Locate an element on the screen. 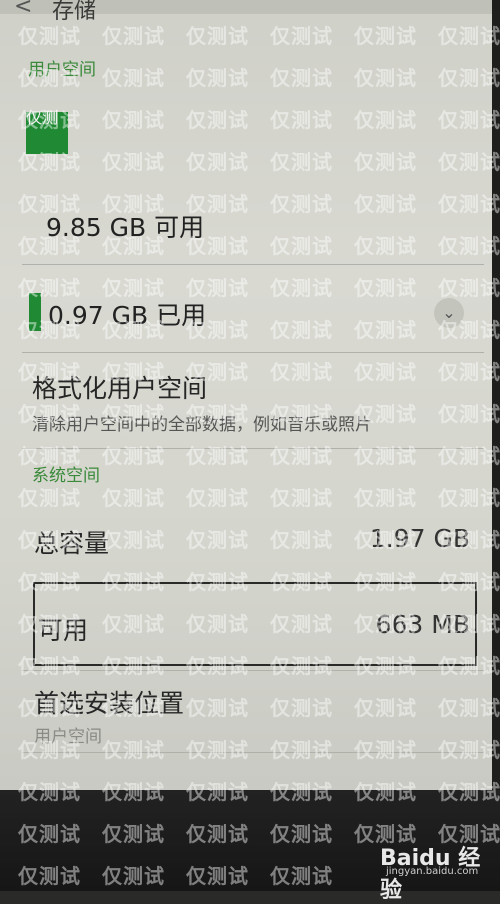 Image resolution: width=500 pixels, height=904 pixels. format-user-space-title: 格式化用户空间 is located at coordinates (120, 388).